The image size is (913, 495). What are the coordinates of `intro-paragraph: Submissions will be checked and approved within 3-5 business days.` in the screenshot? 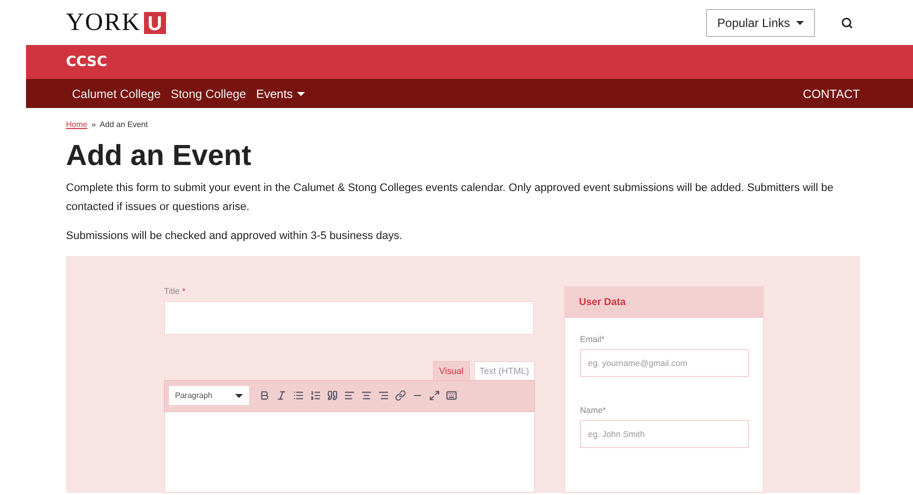 It's located at (235, 236).